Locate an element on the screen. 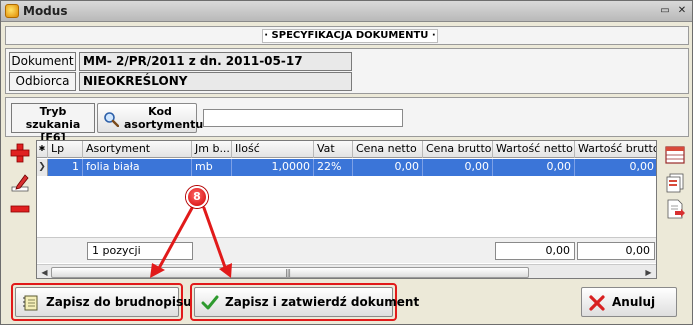 The width and height of the screenshot is (693, 325). scroll-thumb: ||| is located at coordinates (290, 272).